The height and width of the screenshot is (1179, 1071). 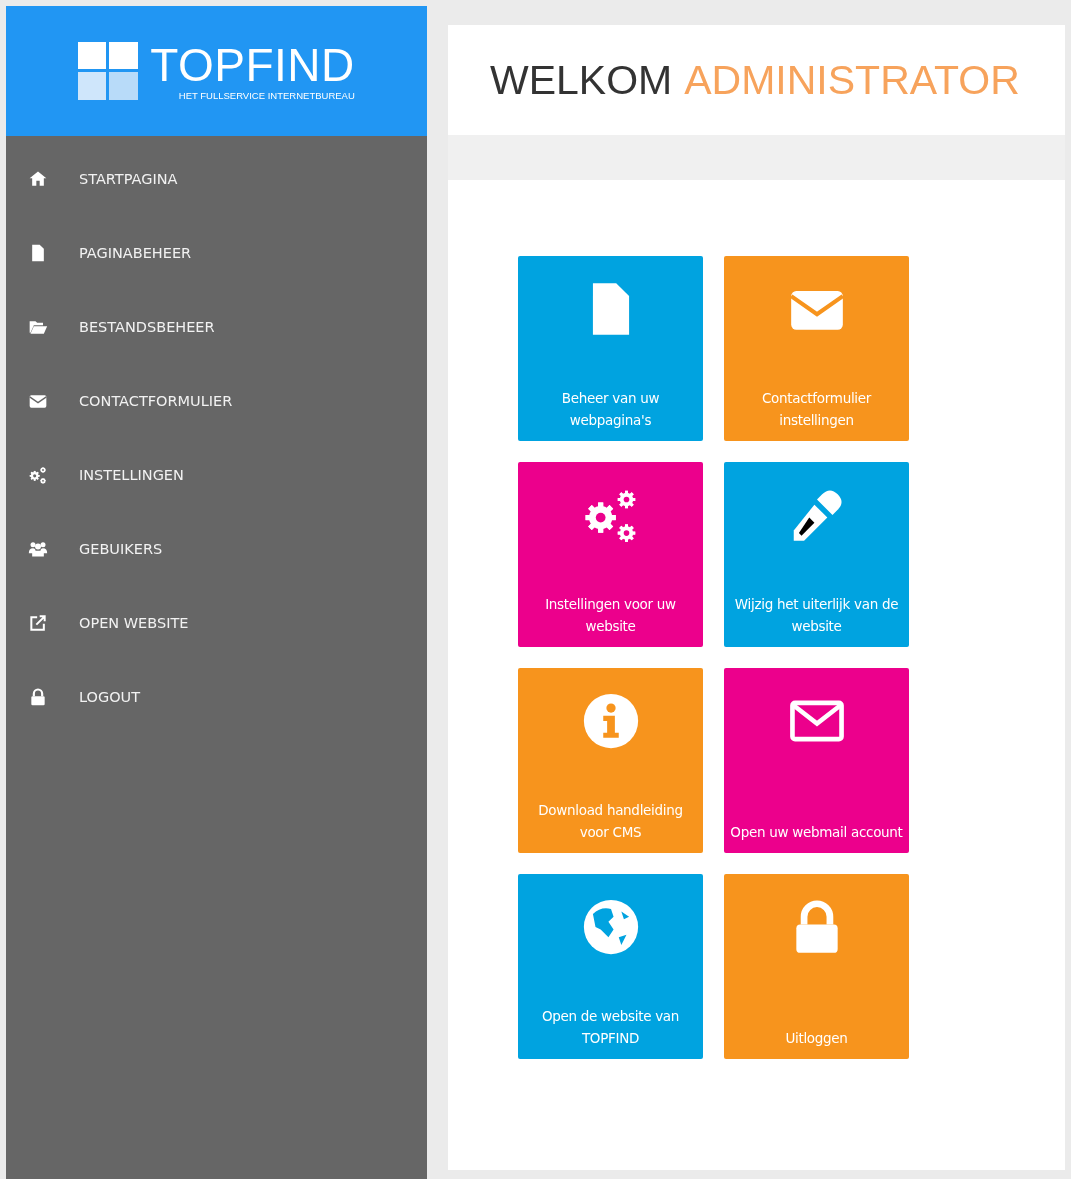 What do you see at coordinates (38, 179) in the screenshot?
I see `home-icon` at bounding box center [38, 179].